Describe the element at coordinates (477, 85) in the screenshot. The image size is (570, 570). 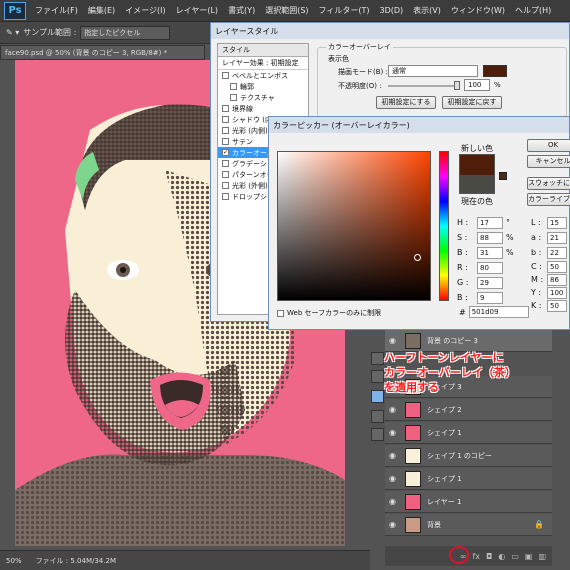
I see `opacity-input: 100` at that location.